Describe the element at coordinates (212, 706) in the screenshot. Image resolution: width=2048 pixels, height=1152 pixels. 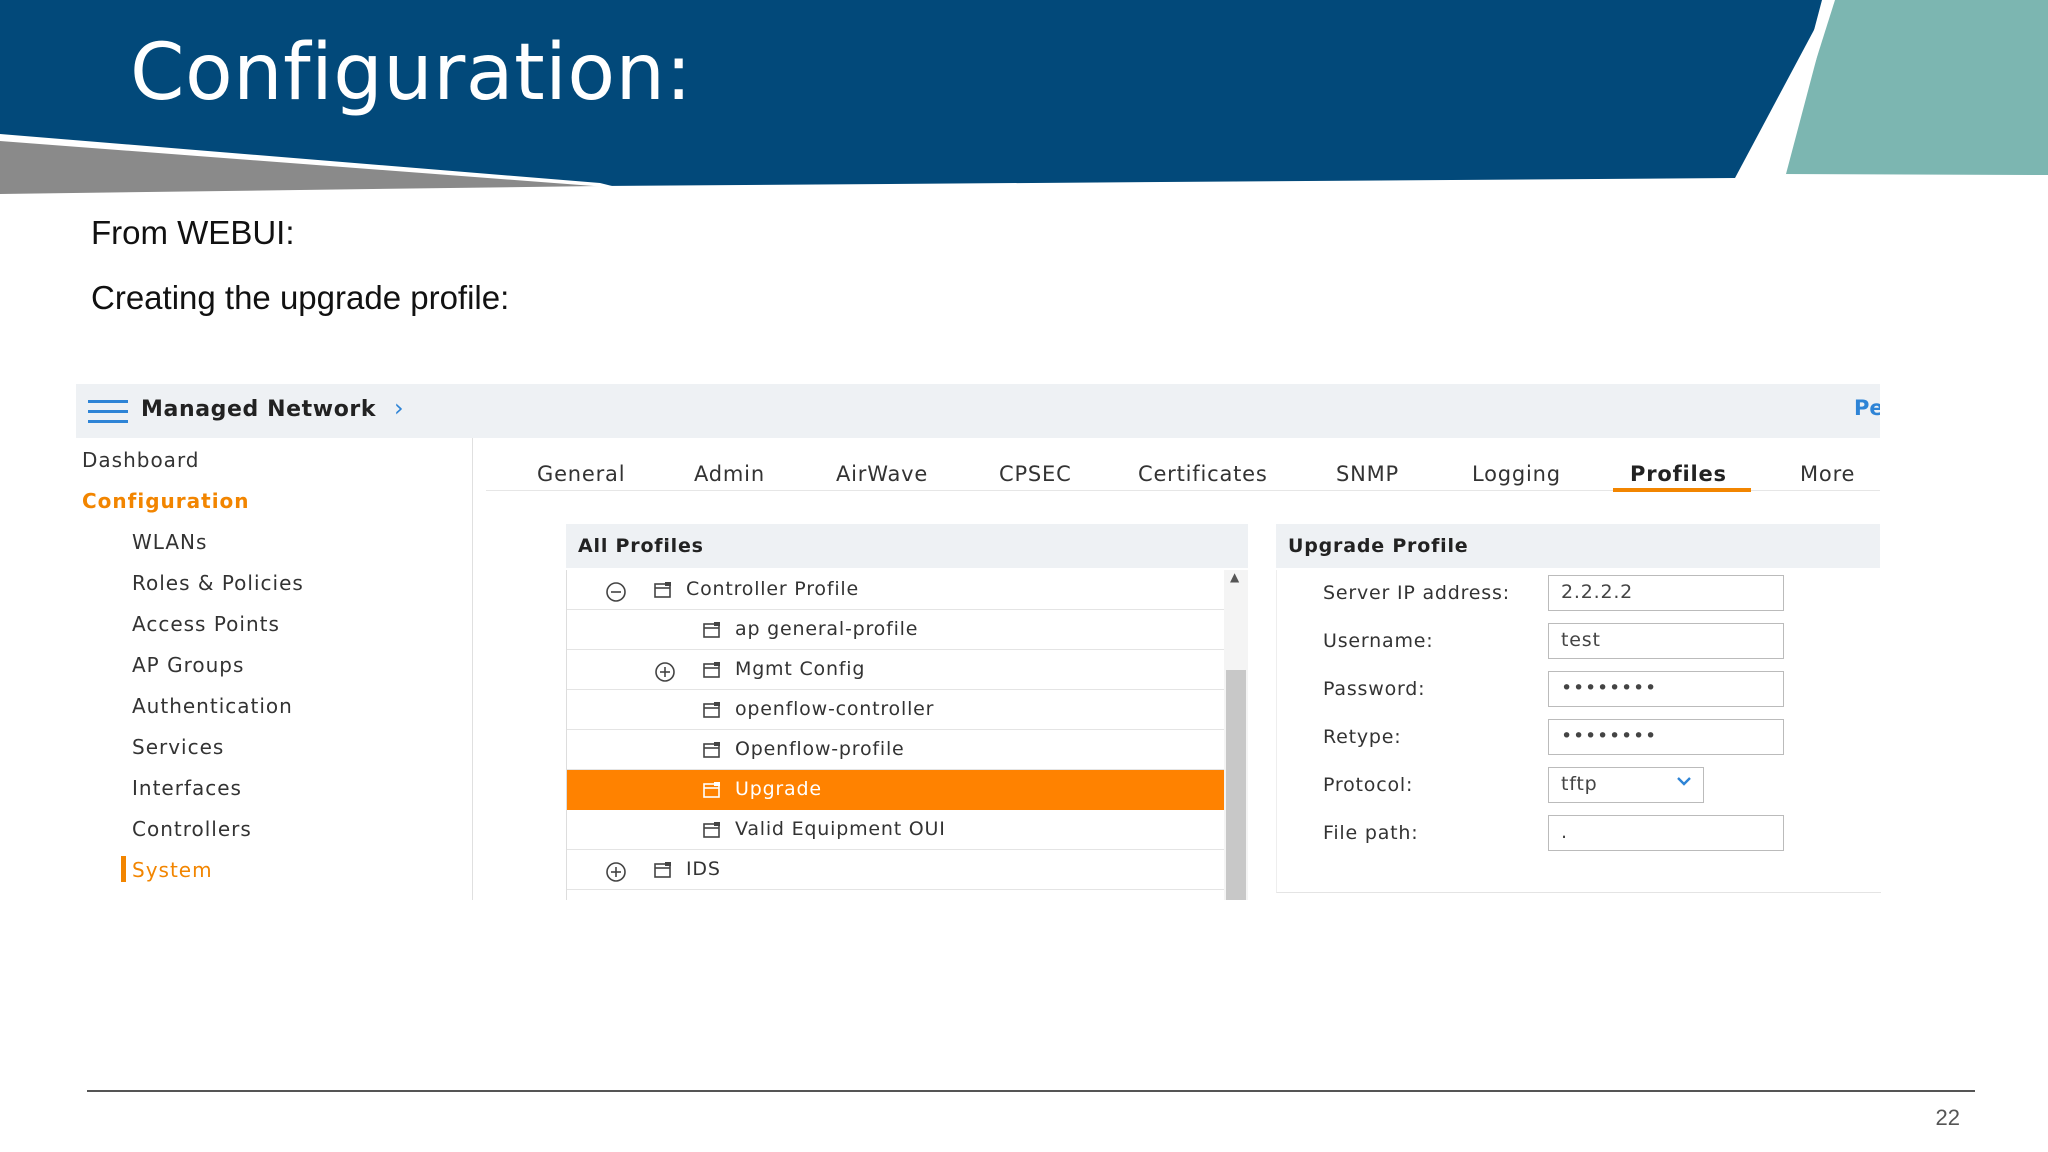
I see `sidebar-item-authentication: Authentication` at that location.